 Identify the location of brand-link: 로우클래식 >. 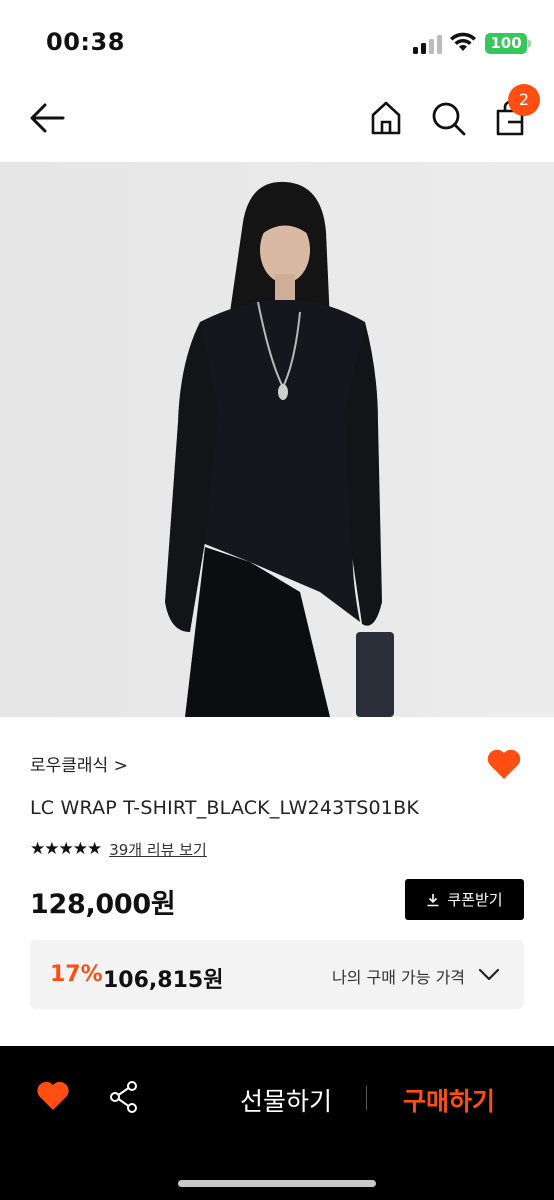
(79, 763).